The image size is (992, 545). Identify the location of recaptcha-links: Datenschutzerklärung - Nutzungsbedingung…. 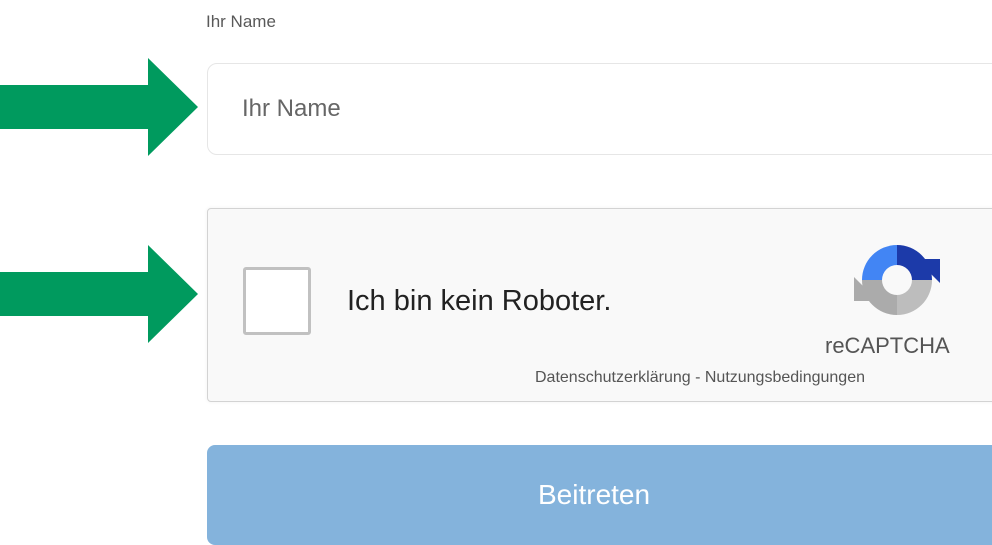
(700, 378).